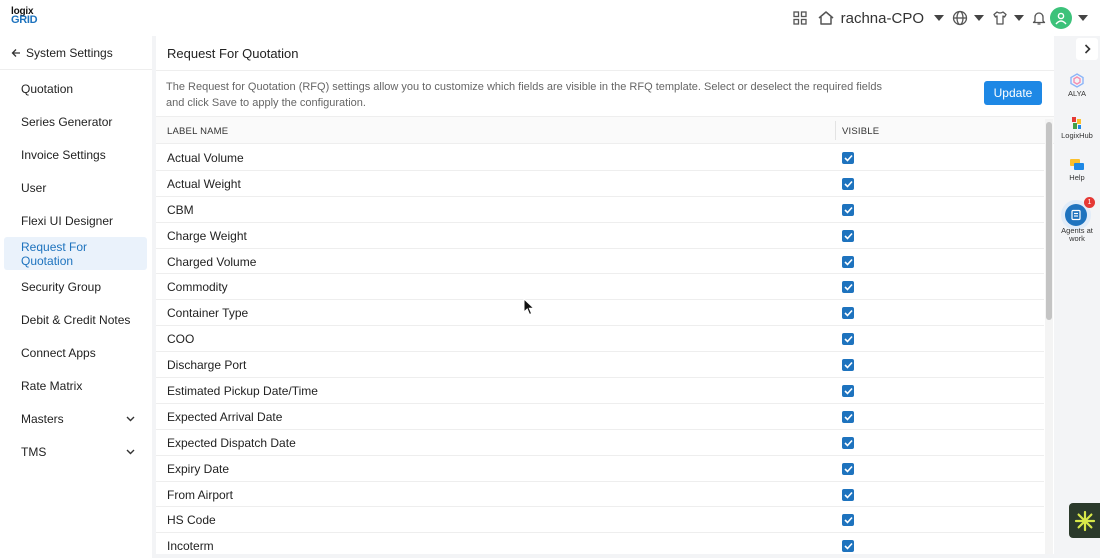 This screenshot has height=558, width=1100. I want to click on sidebar-item-invoice-settings: Invoice Settings, so click(75, 154).